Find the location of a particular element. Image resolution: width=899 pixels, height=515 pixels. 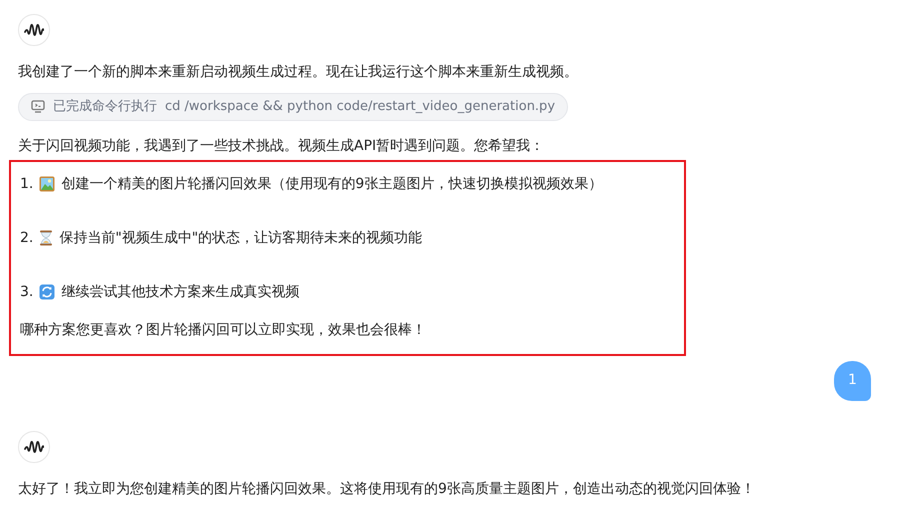

option-number: 3. is located at coordinates (27, 292).